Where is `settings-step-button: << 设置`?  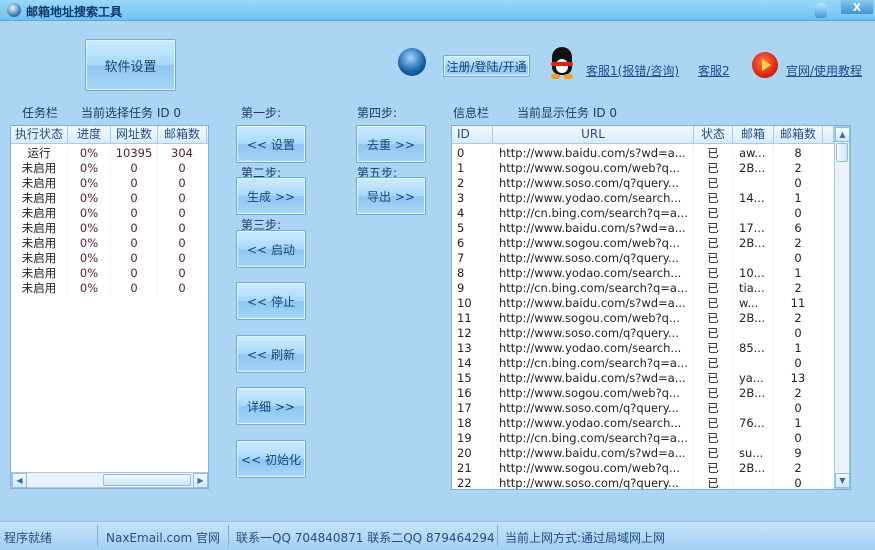 settings-step-button: << 设置 is located at coordinates (271, 144).